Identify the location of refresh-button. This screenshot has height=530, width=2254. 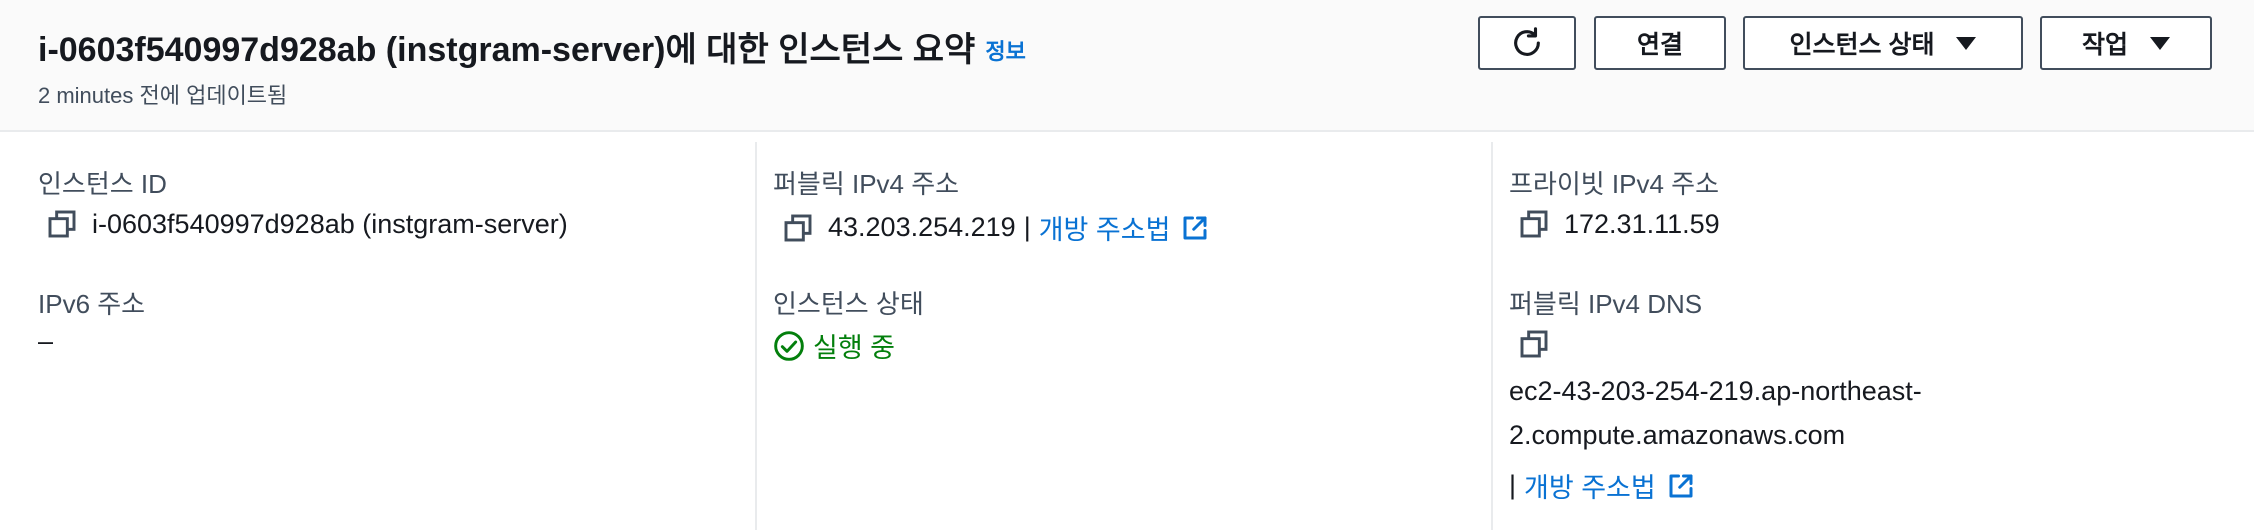
(1527, 43).